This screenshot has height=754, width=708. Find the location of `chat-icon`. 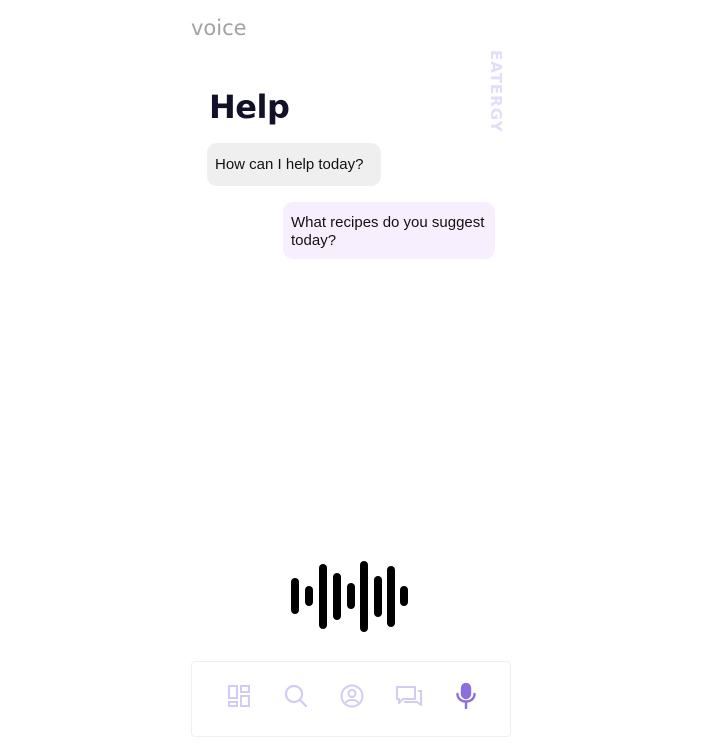

chat-icon is located at coordinates (409, 696).